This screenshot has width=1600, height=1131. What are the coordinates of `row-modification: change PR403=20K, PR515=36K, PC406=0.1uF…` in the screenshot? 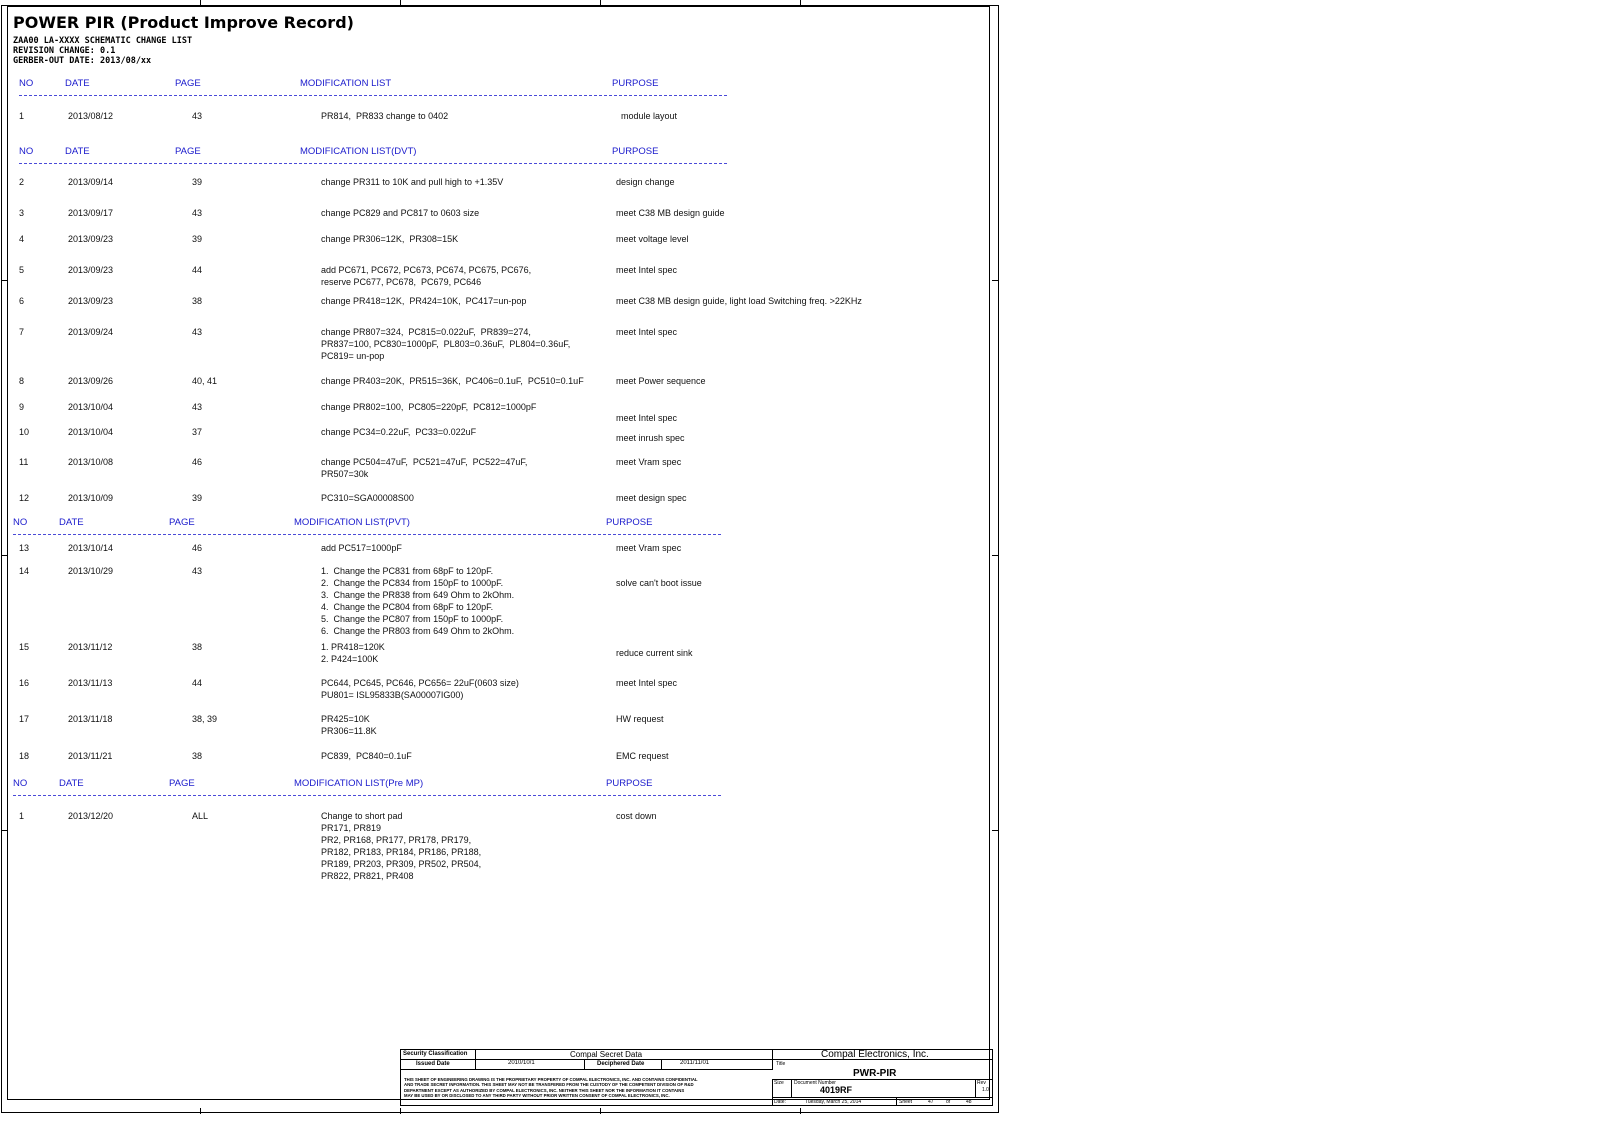 It's located at (452, 381).